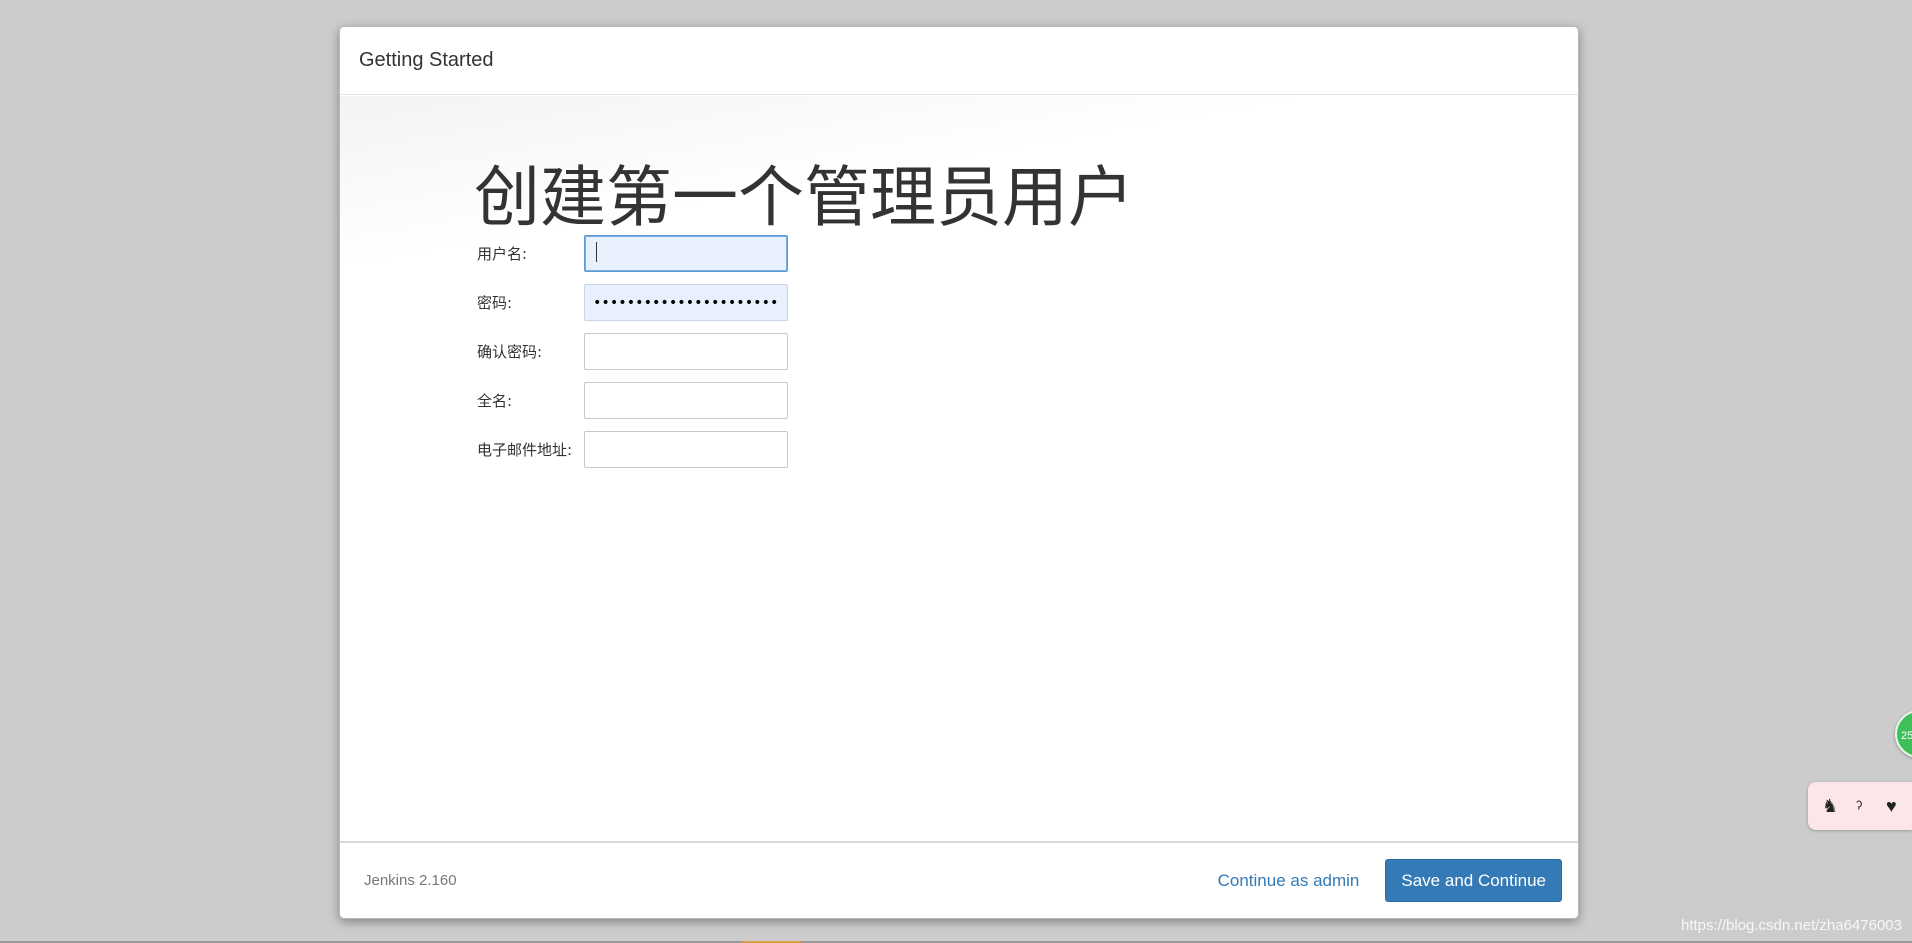  I want to click on form-row-username: 用户名:, so click(632, 253).